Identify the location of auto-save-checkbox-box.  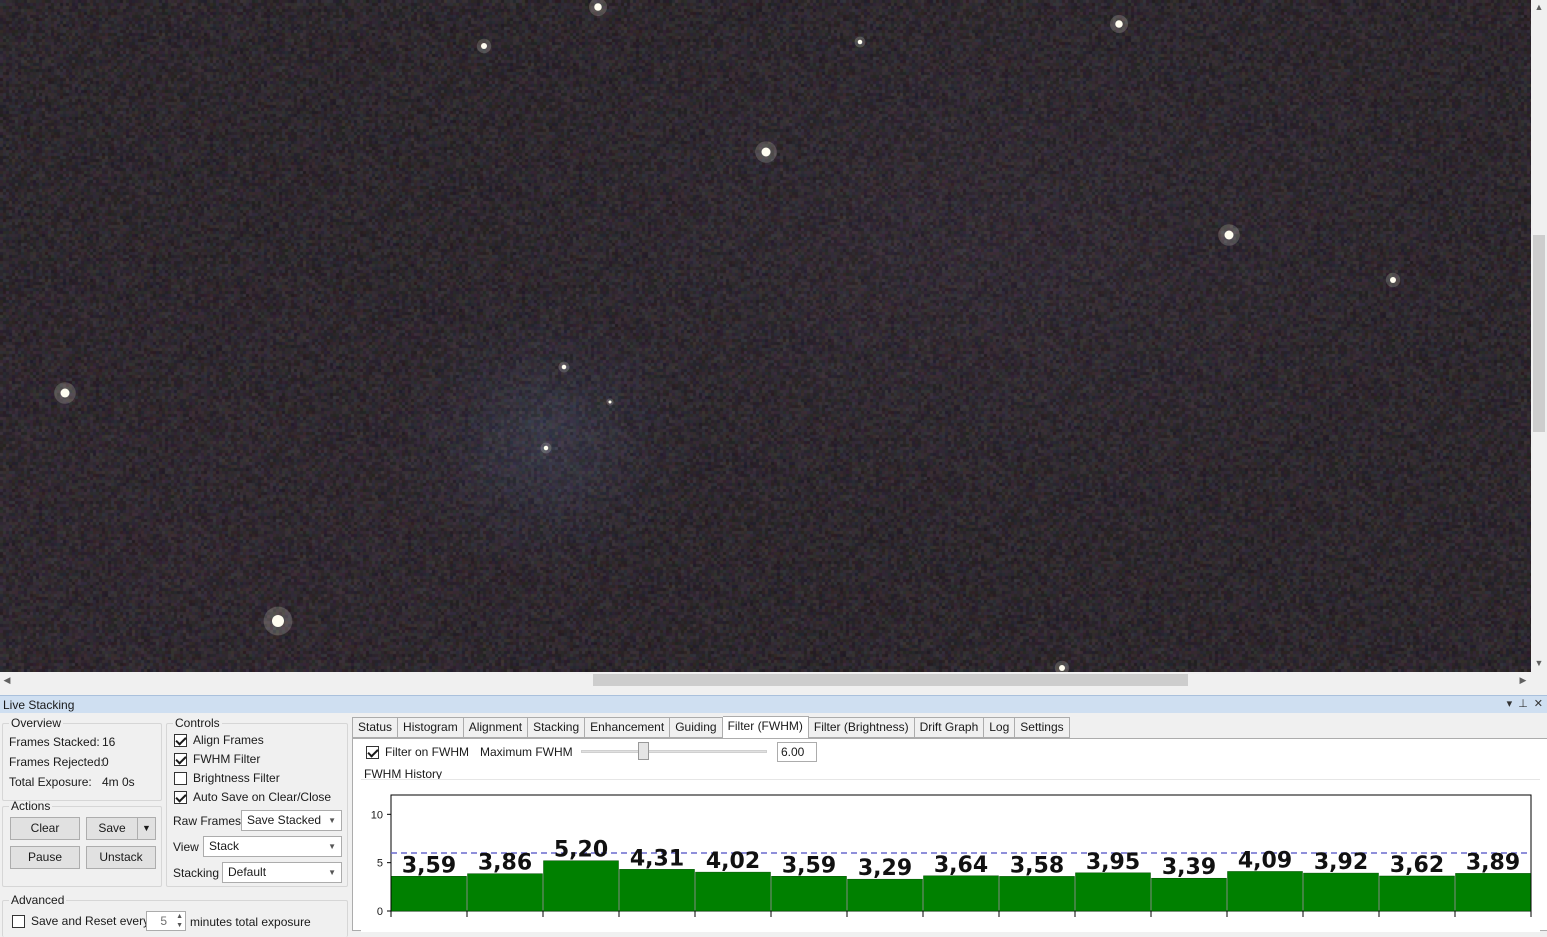
(180, 797).